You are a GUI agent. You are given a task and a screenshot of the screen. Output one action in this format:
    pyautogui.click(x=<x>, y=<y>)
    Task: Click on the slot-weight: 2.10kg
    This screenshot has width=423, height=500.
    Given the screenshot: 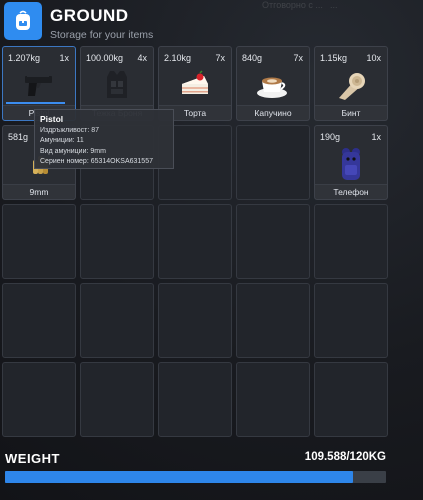 What is the action you would take?
    pyautogui.click(x=178, y=58)
    